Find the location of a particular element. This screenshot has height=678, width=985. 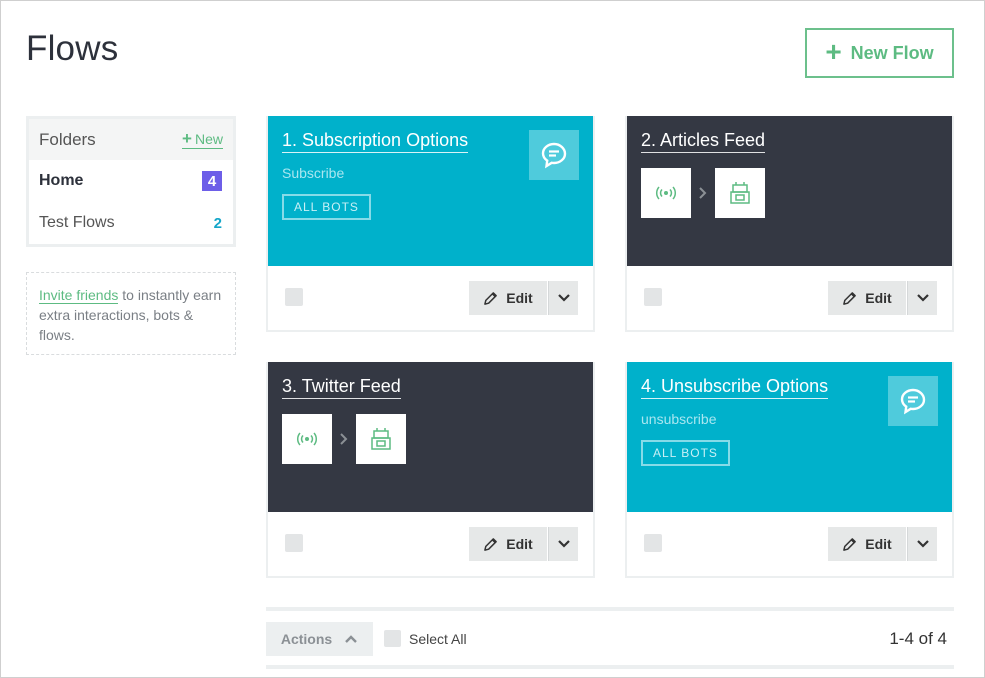

folder-count-badge: 4 is located at coordinates (212, 181).